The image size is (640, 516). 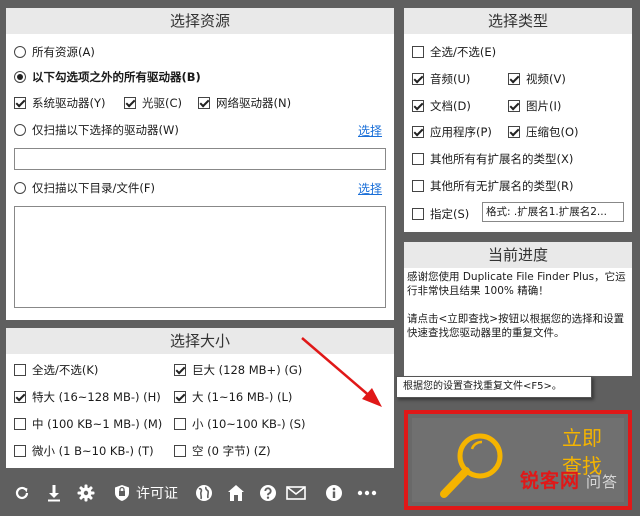 What do you see at coordinates (602, 482) in the screenshot?
I see `watermark-sub: 问答` at bounding box center [602, 482].